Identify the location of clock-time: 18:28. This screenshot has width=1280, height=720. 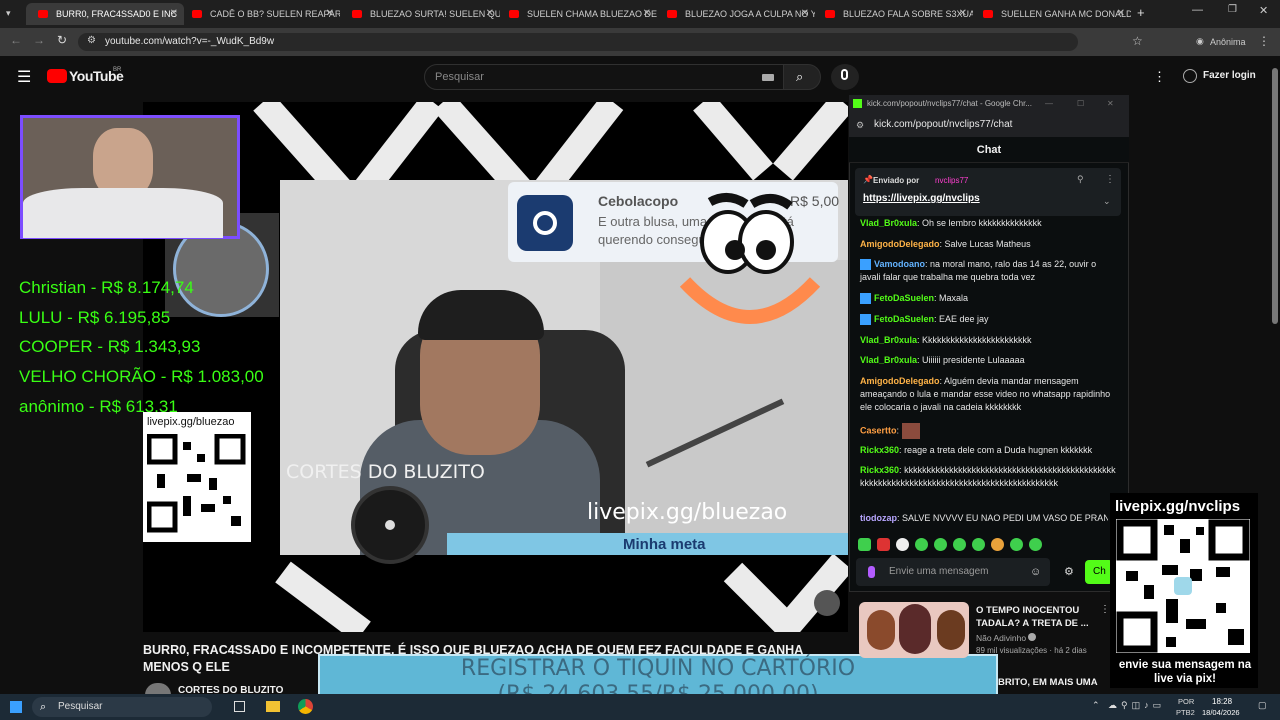
(1222, 701).